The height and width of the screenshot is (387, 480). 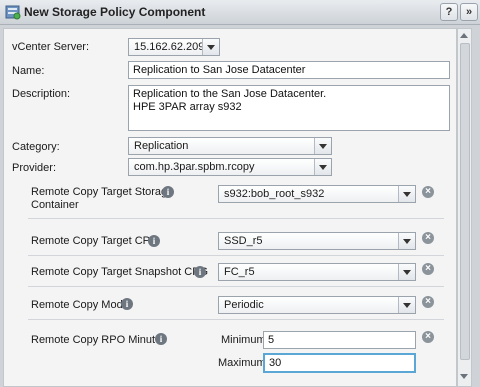 I want to click on rpo-maximum-label: Maximum:, so click(x=243, y=363).